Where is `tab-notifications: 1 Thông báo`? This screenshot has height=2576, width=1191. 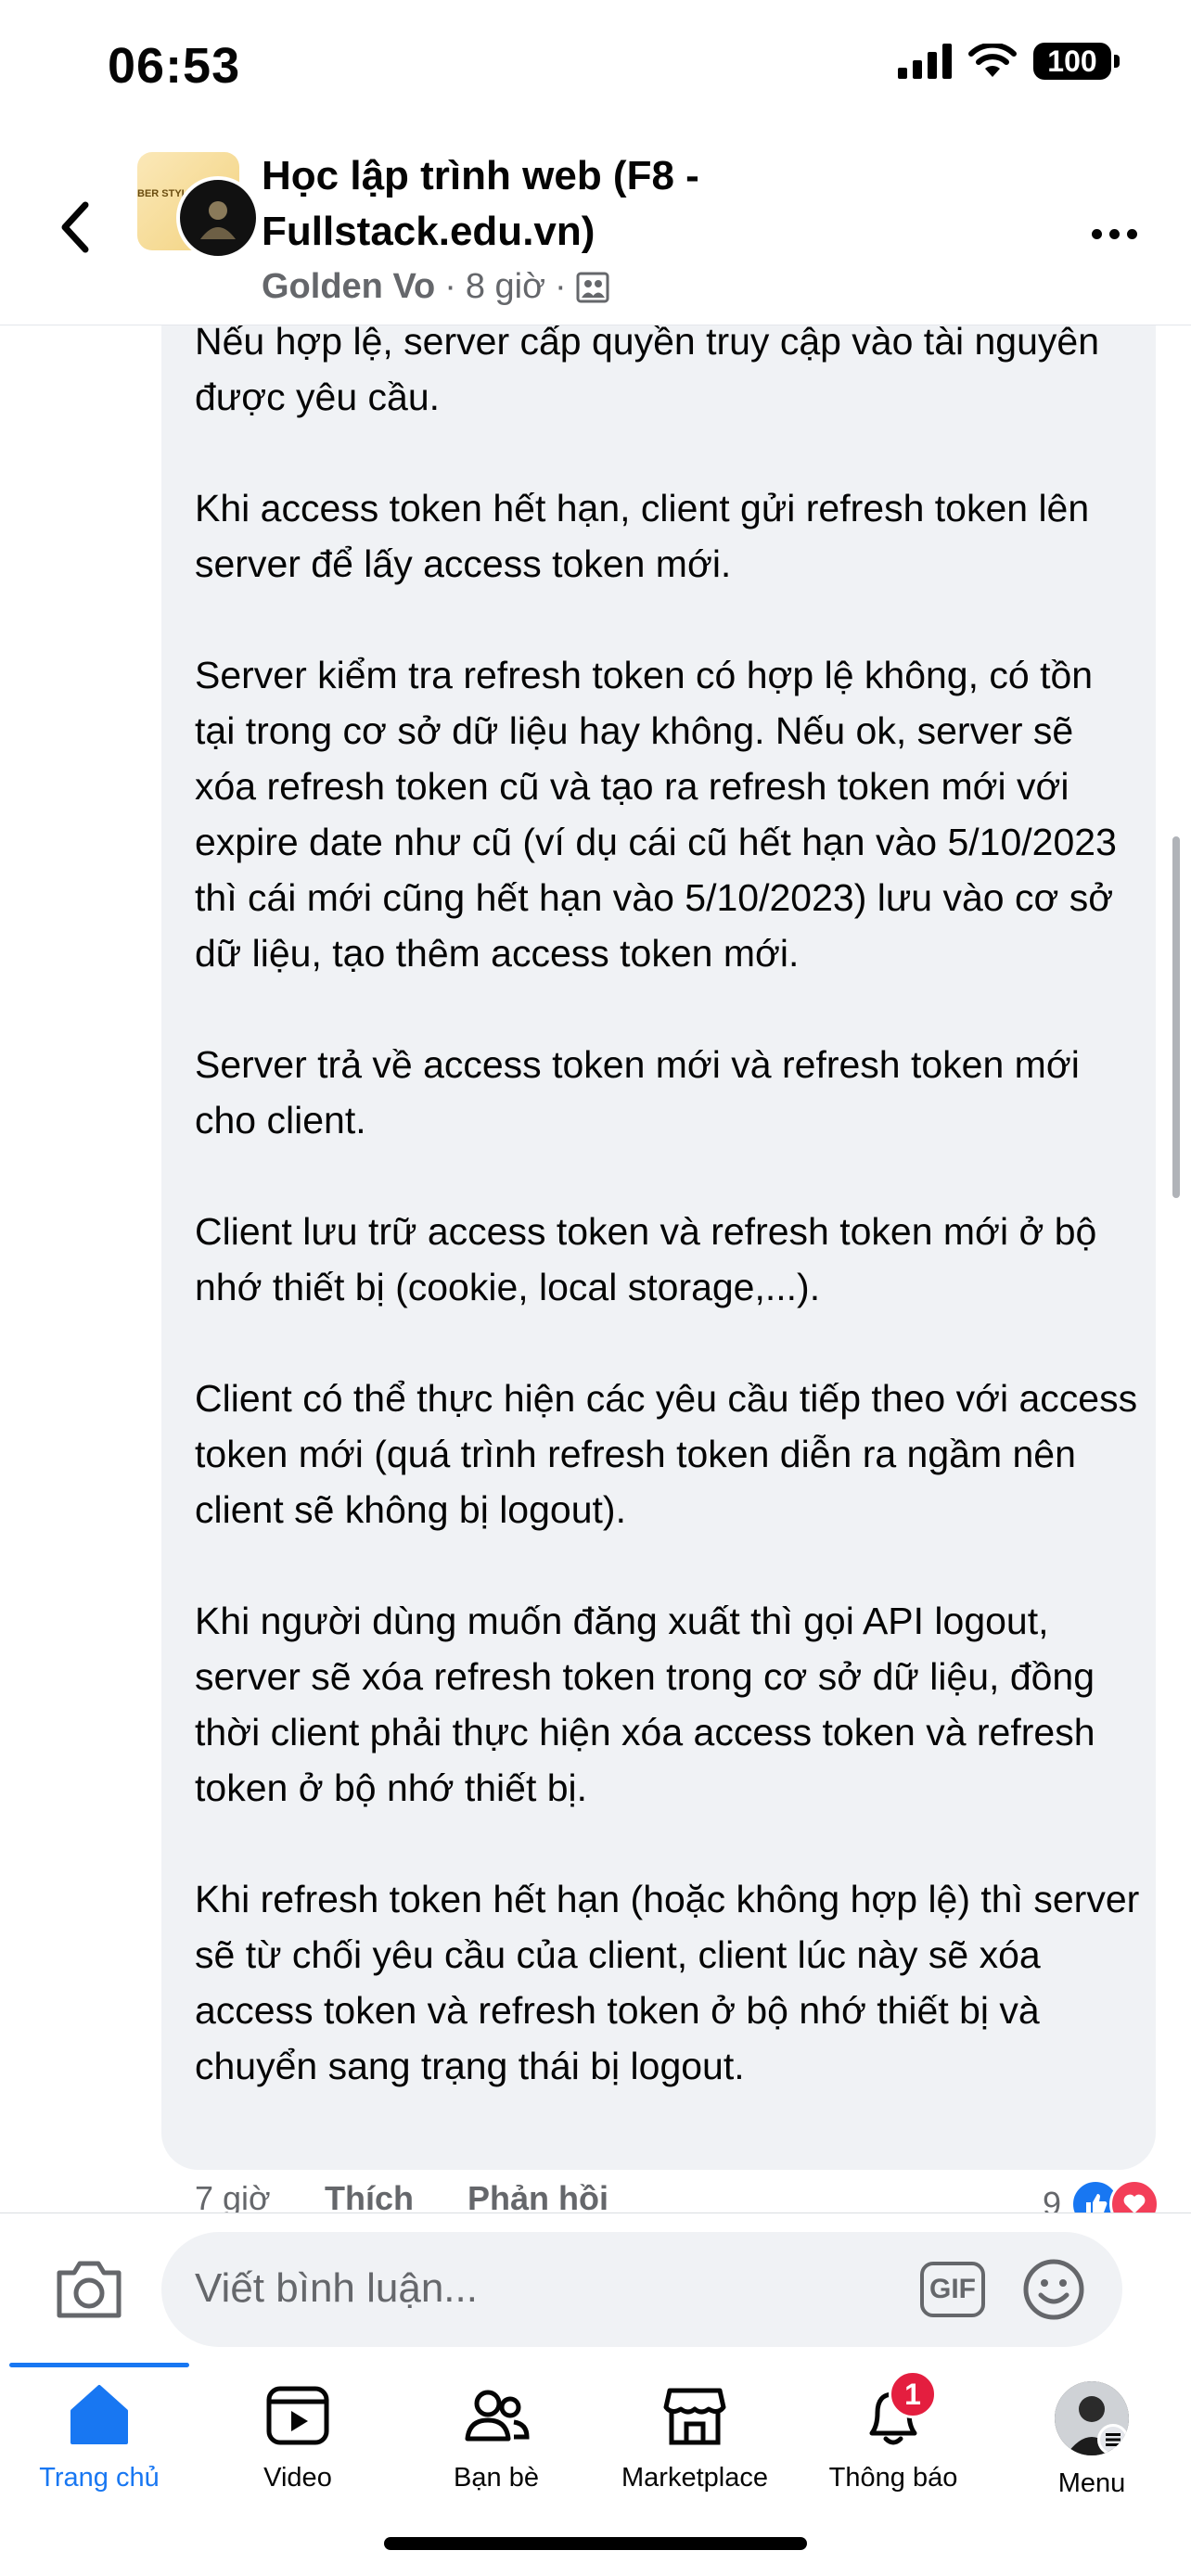
tab-notifications: 1 Thông báo is located at coordinates (893, 2440).